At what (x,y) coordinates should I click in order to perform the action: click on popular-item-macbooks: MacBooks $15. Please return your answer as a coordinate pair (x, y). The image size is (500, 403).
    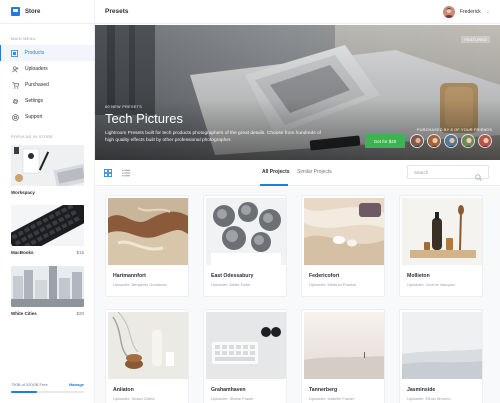
    Looking at the image, I should click on (47, 230).